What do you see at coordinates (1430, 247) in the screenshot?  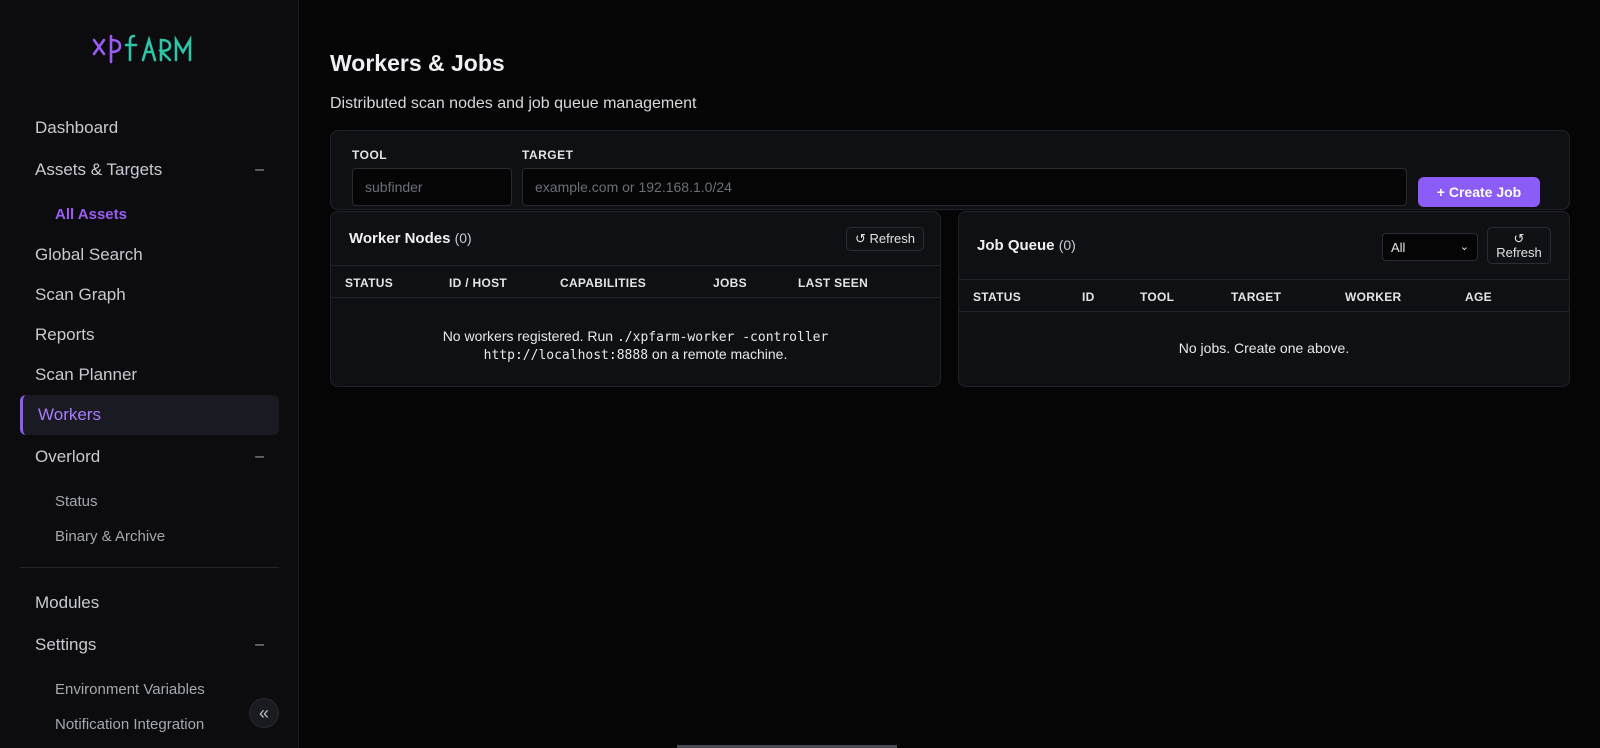 I see `job-status-filter: All ⌄` at bounding box center [1430, 247].